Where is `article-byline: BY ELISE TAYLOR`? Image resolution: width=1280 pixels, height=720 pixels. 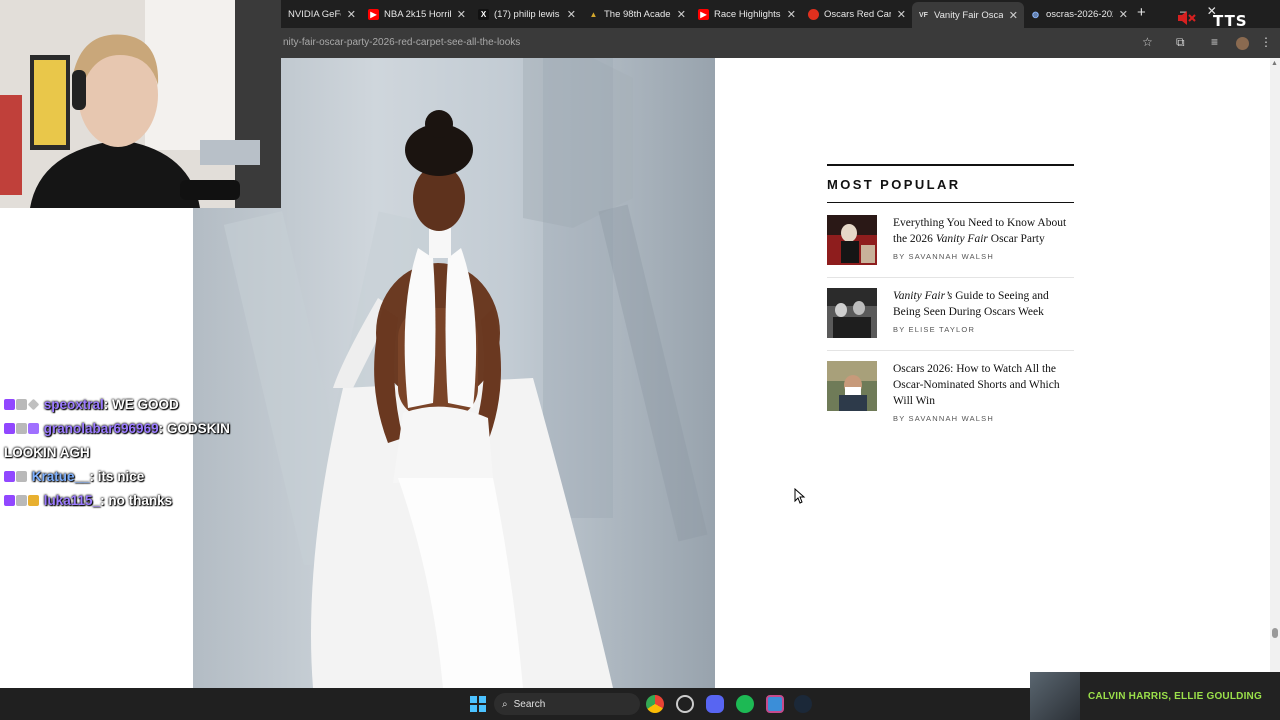
article-byline: BY ELISE TAYLOR is located at coordinates (934, 329).